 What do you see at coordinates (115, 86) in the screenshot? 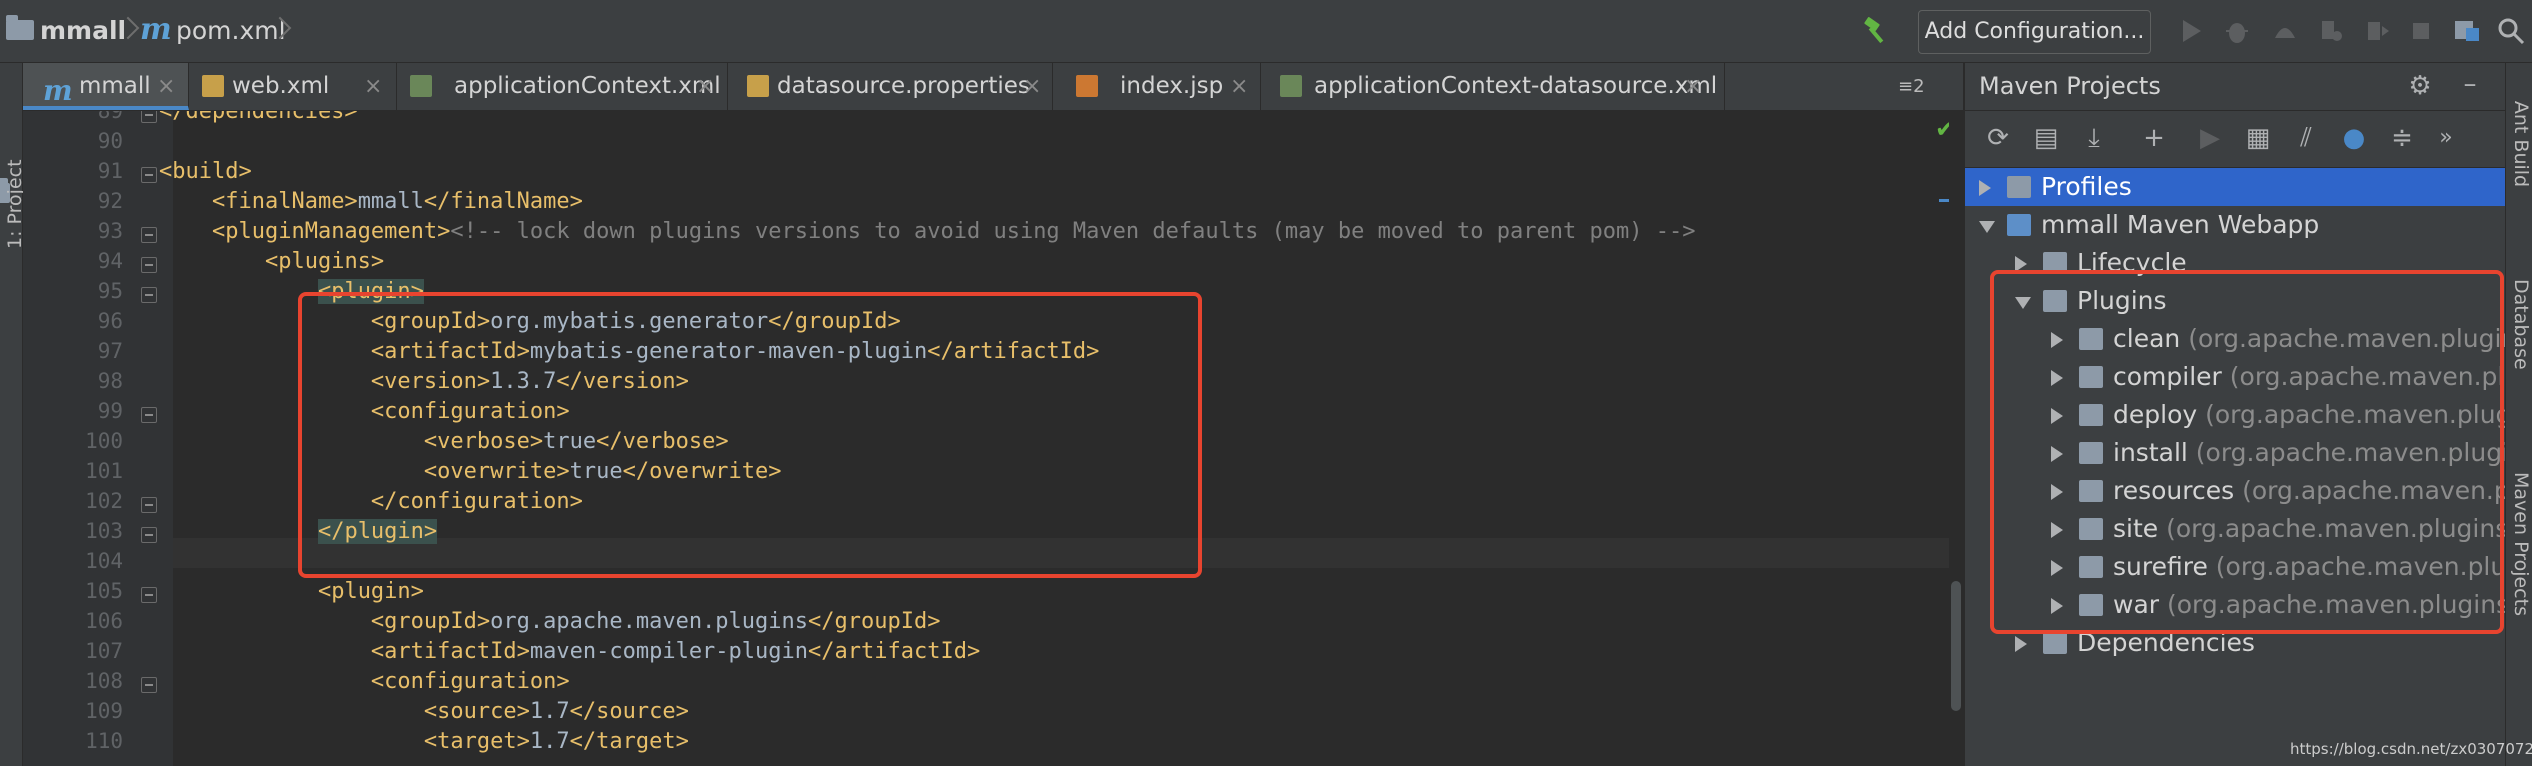
I see `tab-label: mmall` at bounding box center [115, 86].